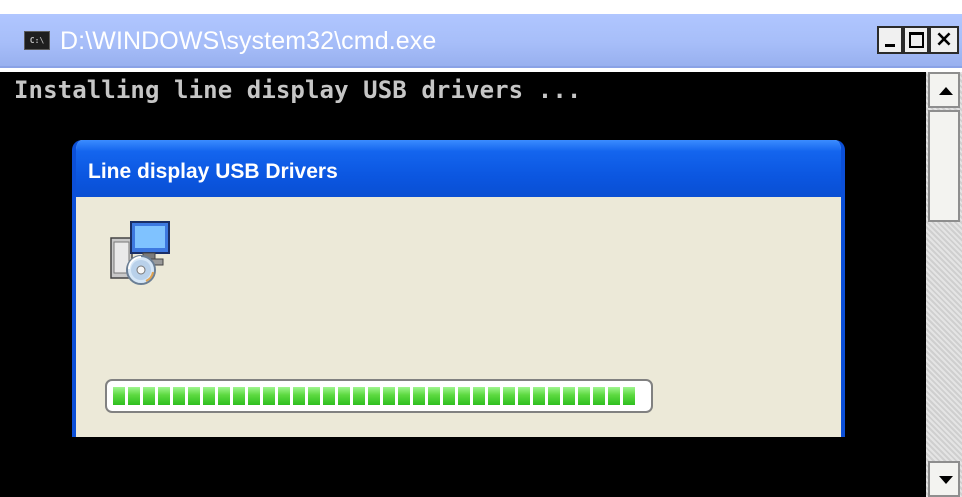  Describe the element at coordinates (248, 41) in the screenshot. I see `window-title: D:\WINDOWS\system32\cmd.exe` at that location.